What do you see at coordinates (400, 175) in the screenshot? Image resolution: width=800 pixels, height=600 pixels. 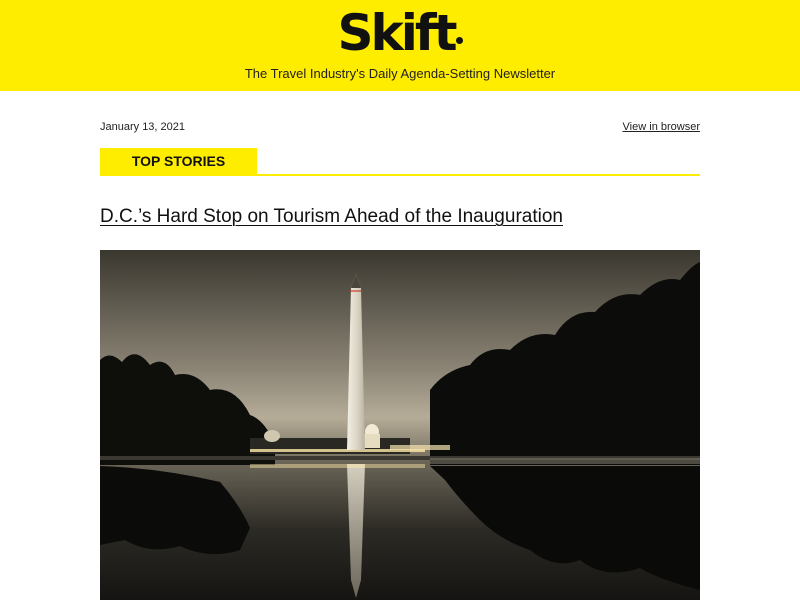 I see `section-divider` at bounding box center [400, 175].